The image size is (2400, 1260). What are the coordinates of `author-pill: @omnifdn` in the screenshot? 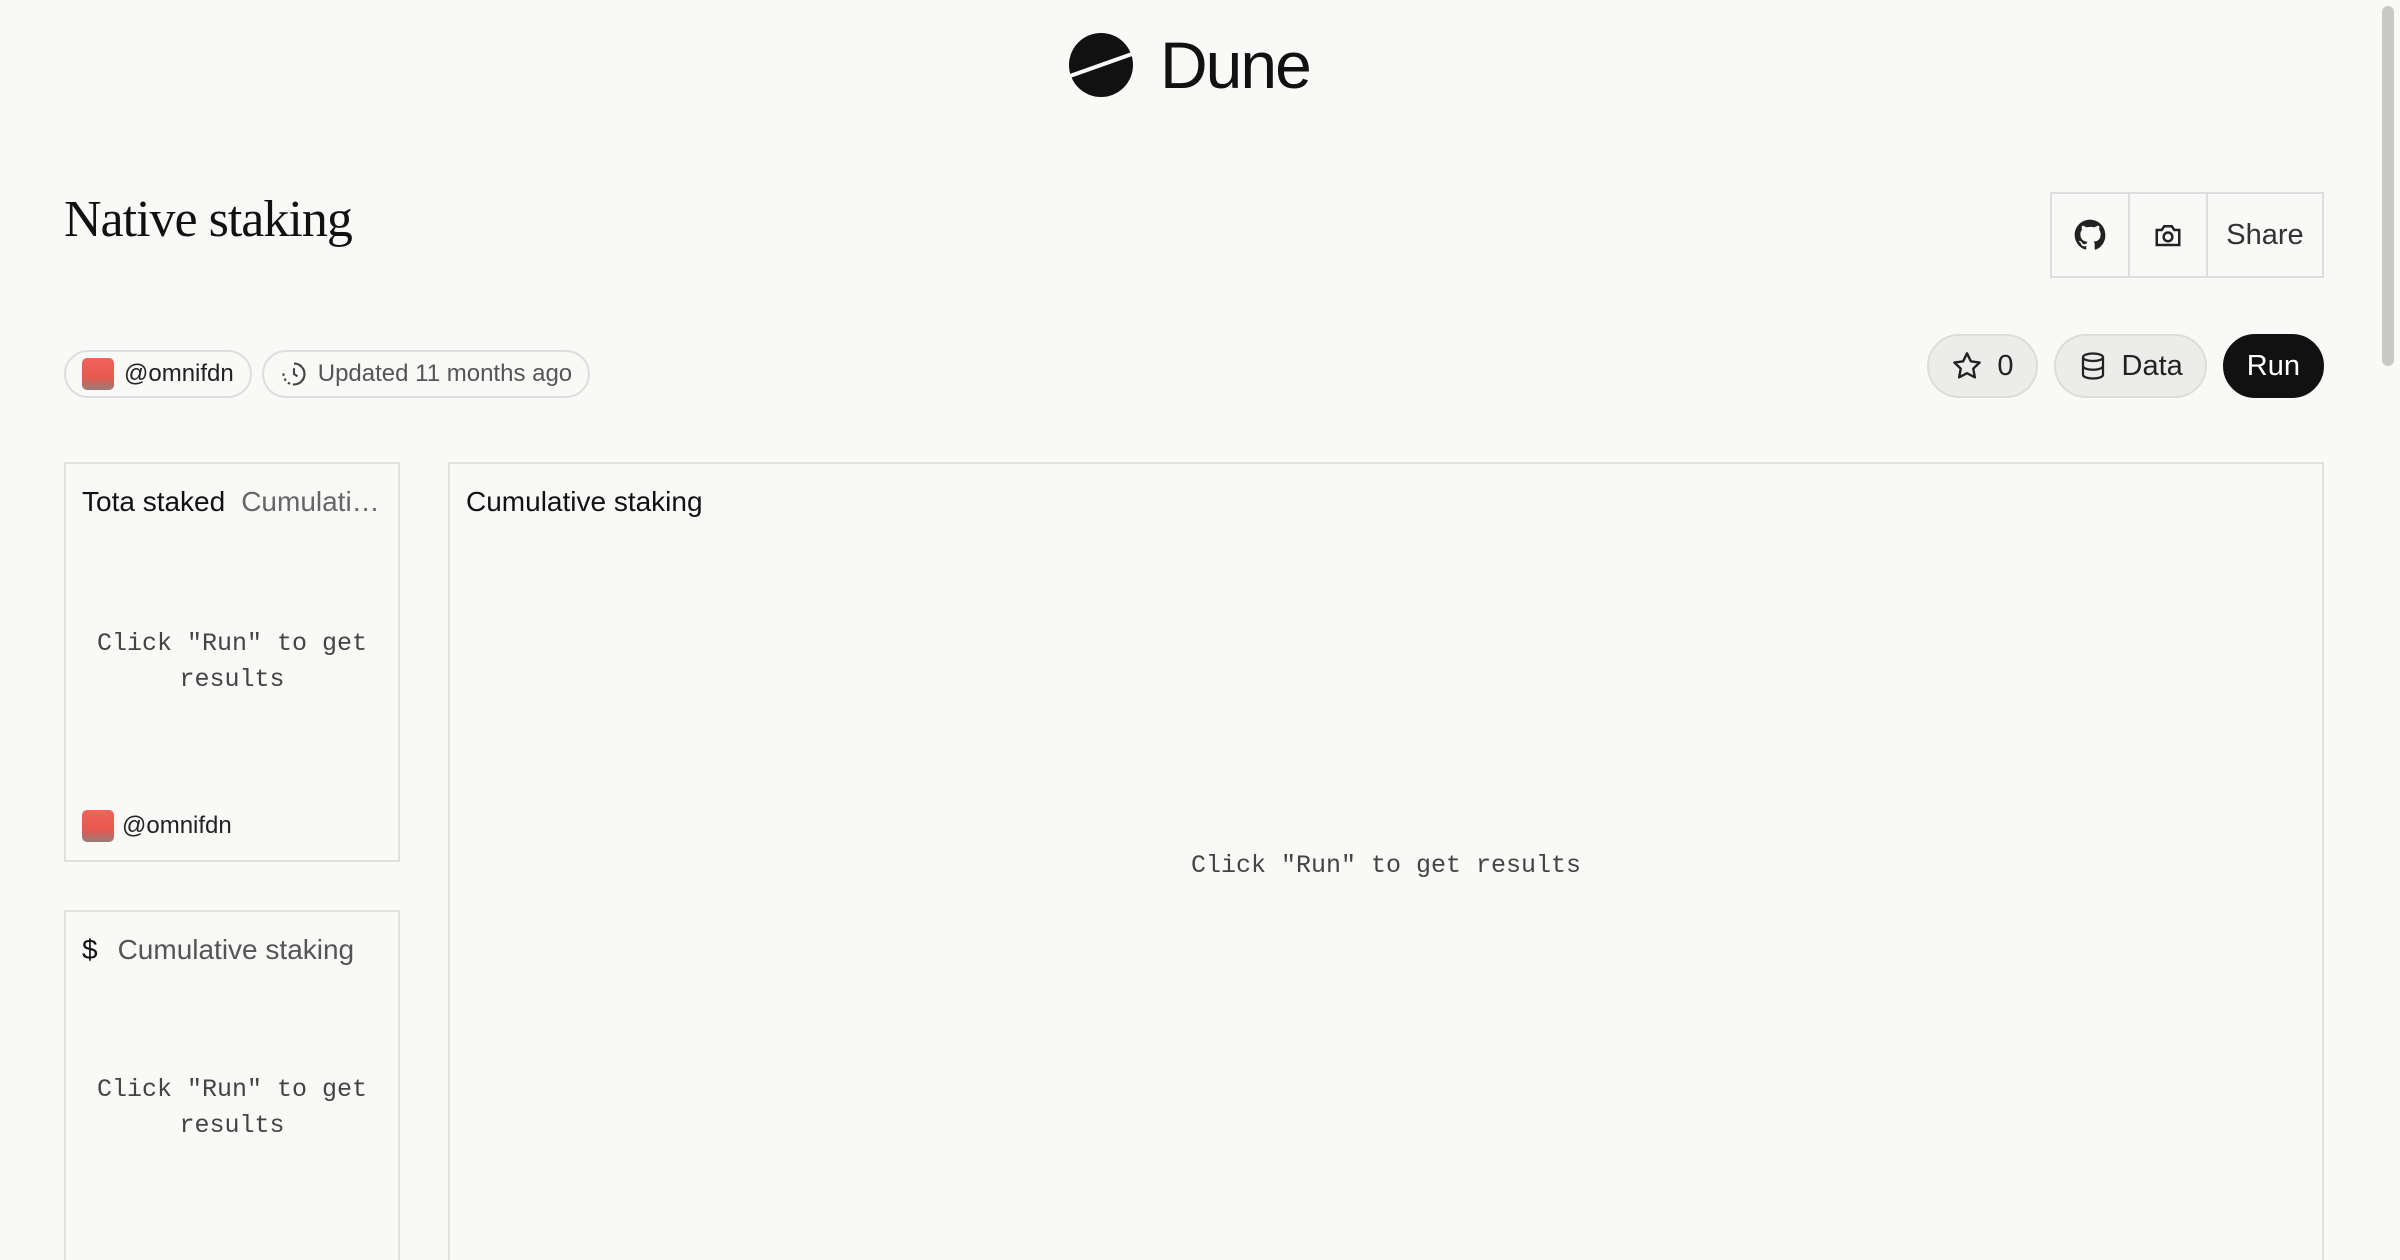 It's located at (158, 374).